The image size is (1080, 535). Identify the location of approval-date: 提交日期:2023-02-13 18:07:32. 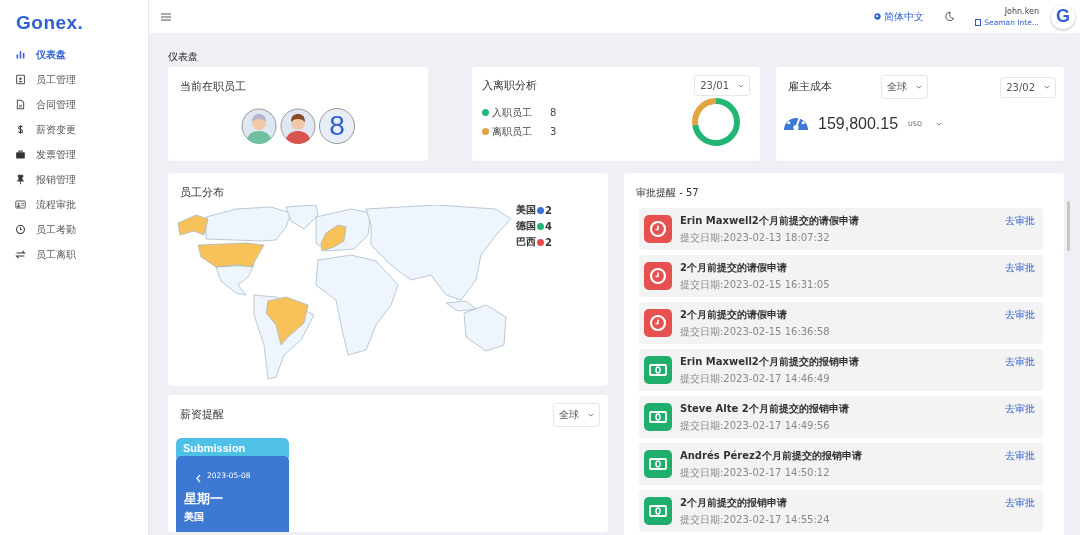
(755, 237).